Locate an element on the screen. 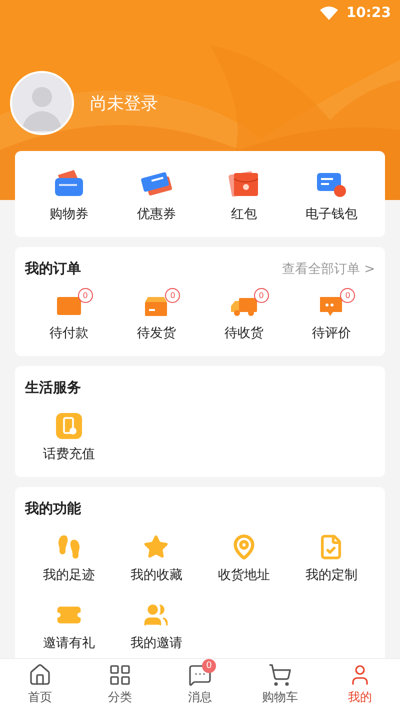 This screenshot has width=400, height=710. status-time: 10:23 is located at coordinates (368, 13).